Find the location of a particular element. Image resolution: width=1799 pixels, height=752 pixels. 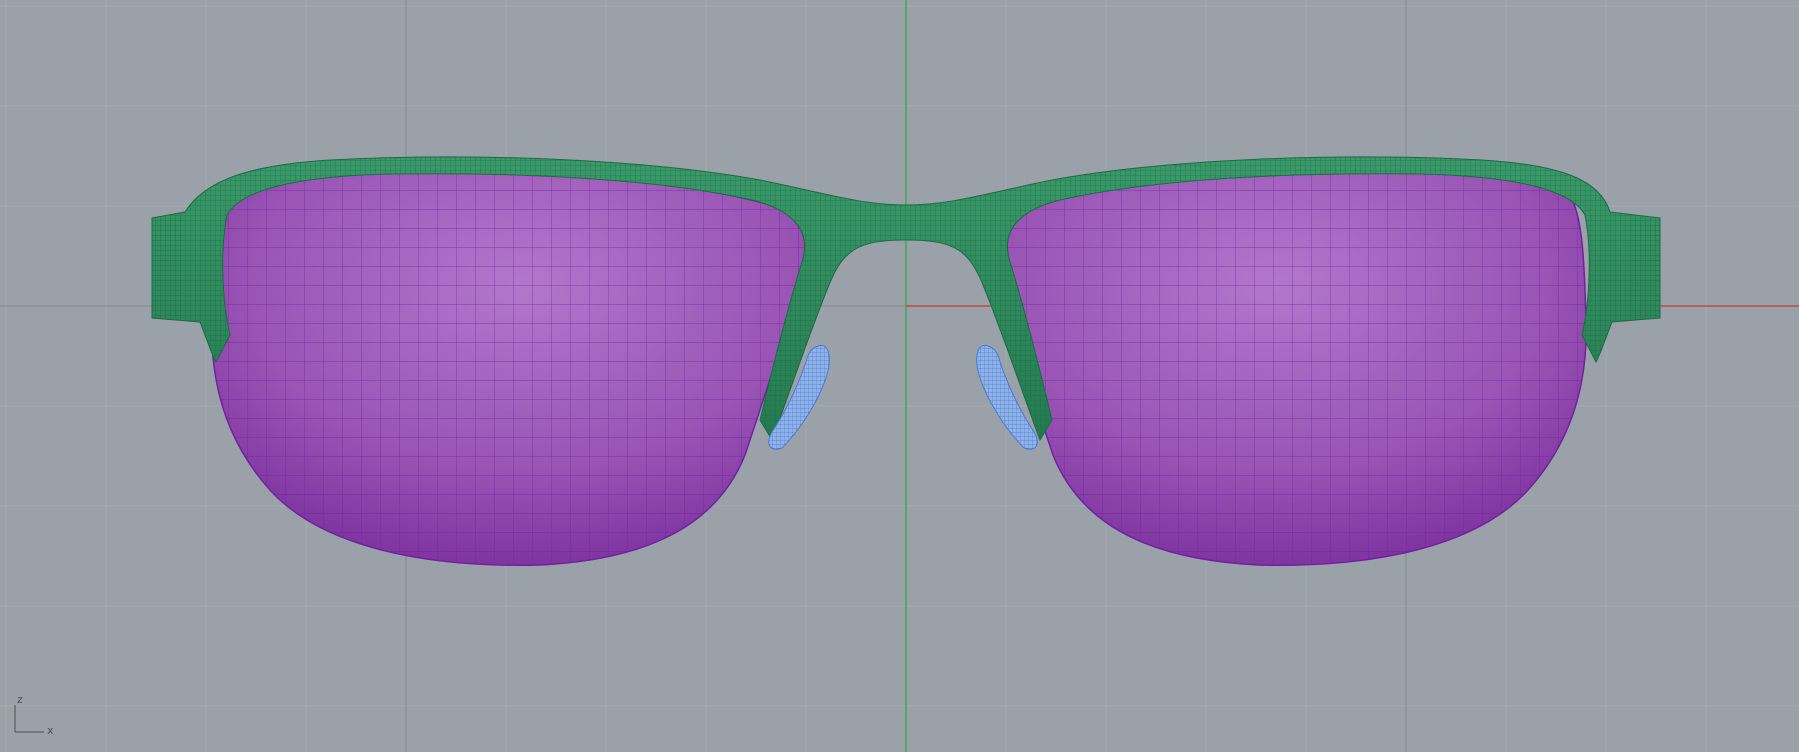

axis-widget-z-label: z is located at coordinates (20, 699).